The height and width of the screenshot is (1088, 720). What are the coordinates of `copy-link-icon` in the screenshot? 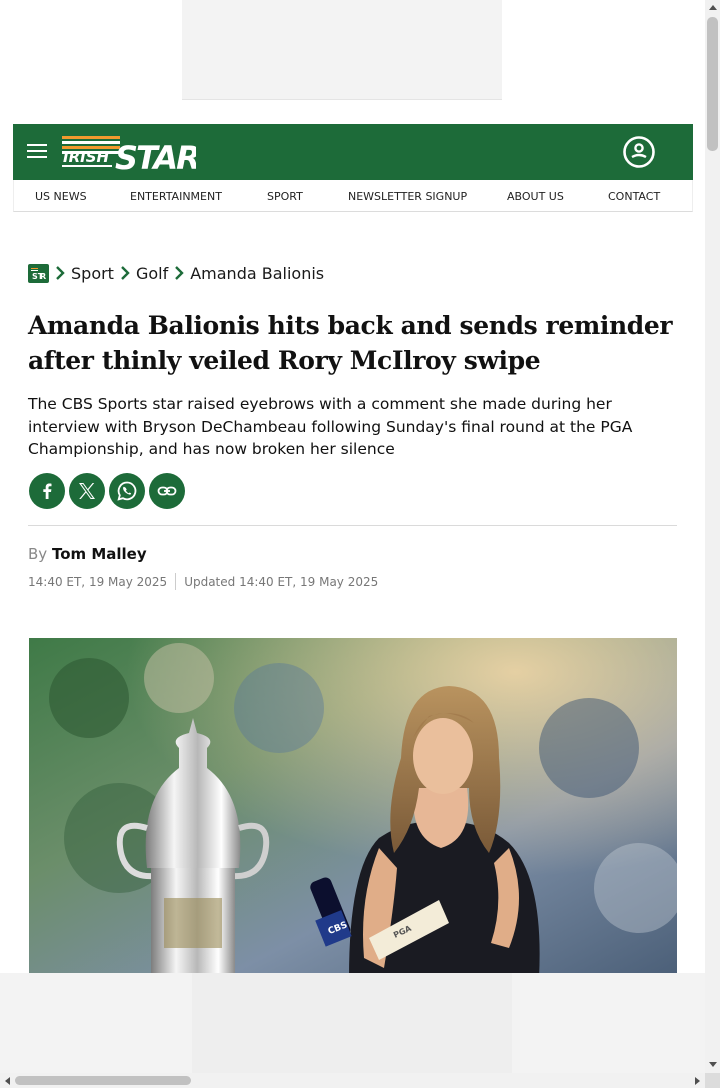 It's located at (167, 491).